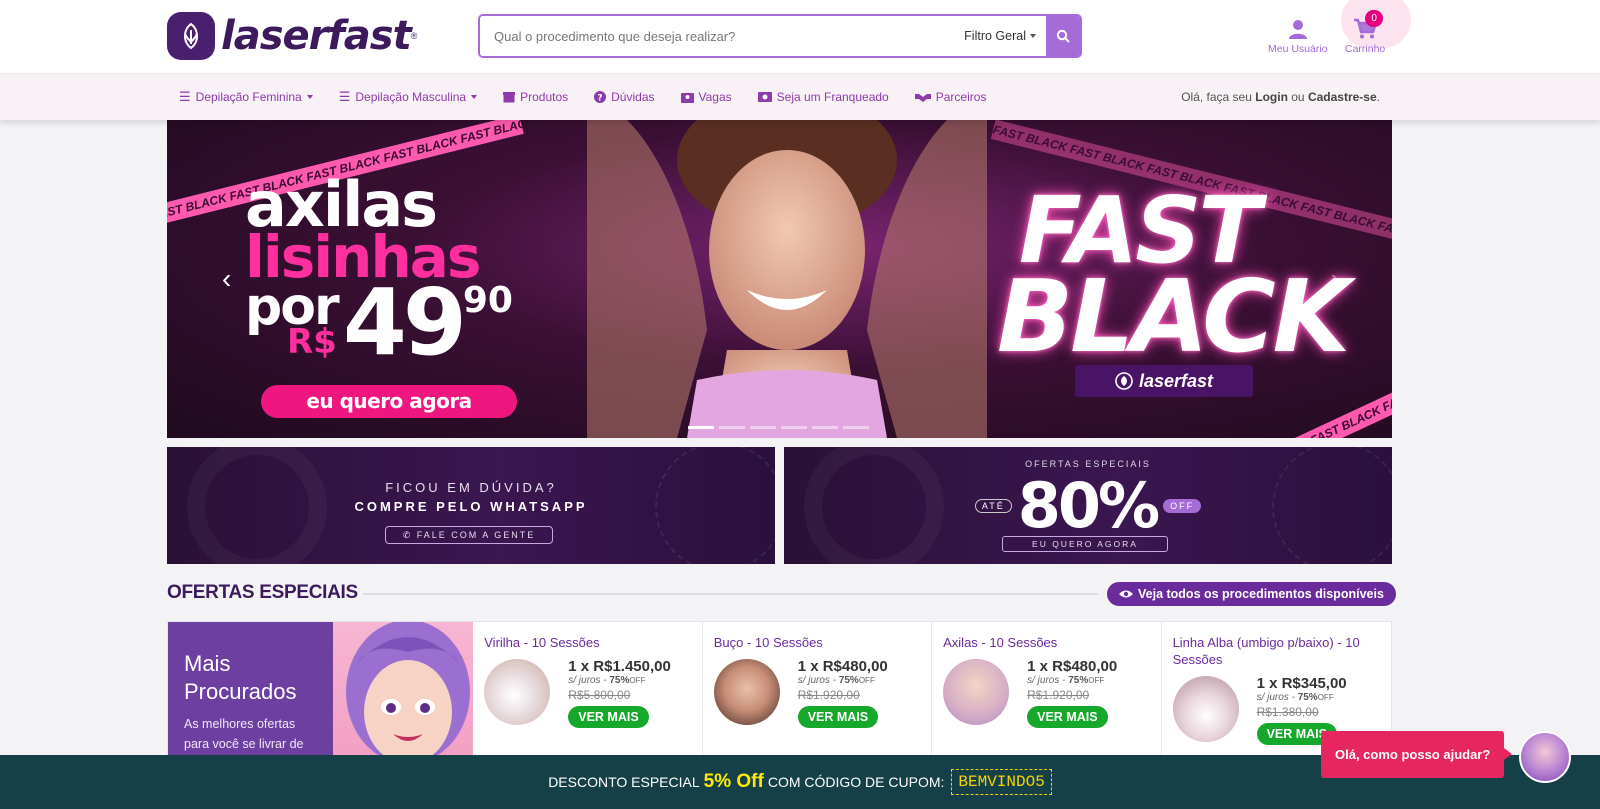 This screenshot has height=809, width=1600. Describe the element at coordinates (733, 781) in the screenshot. I see `coupon-percent: 5% Off` at that location.